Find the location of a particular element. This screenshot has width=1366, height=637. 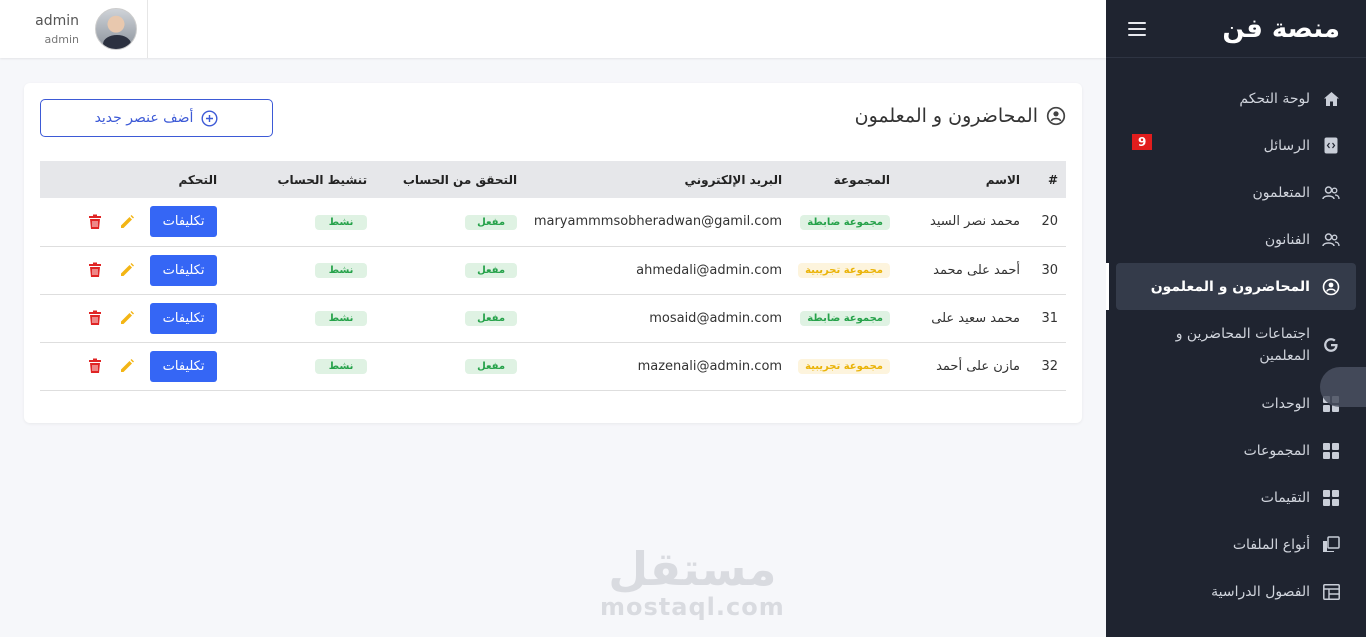

col-header-email: البريد الإلكتروني is located at coordinates (657, 179).